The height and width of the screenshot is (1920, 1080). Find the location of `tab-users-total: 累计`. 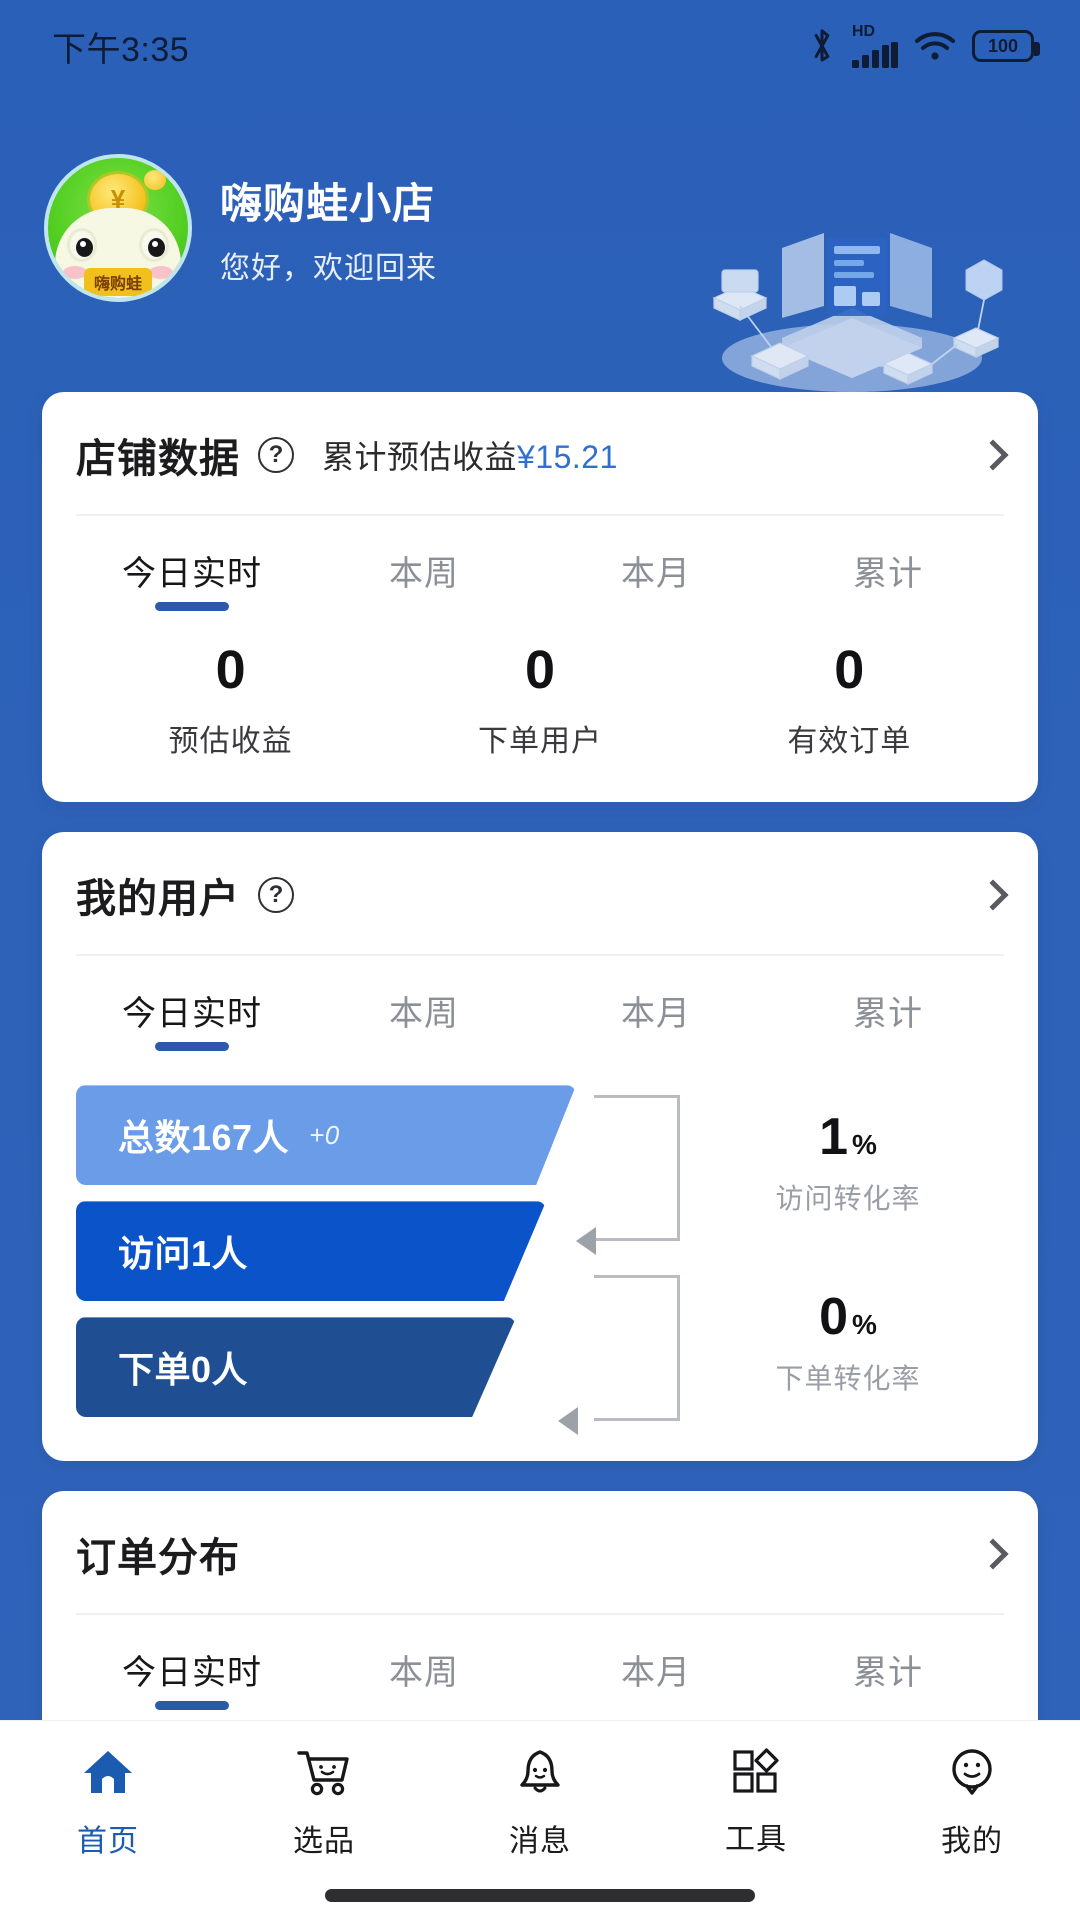

tab-users-total: 累计 is located at coordinates (888, 1018).